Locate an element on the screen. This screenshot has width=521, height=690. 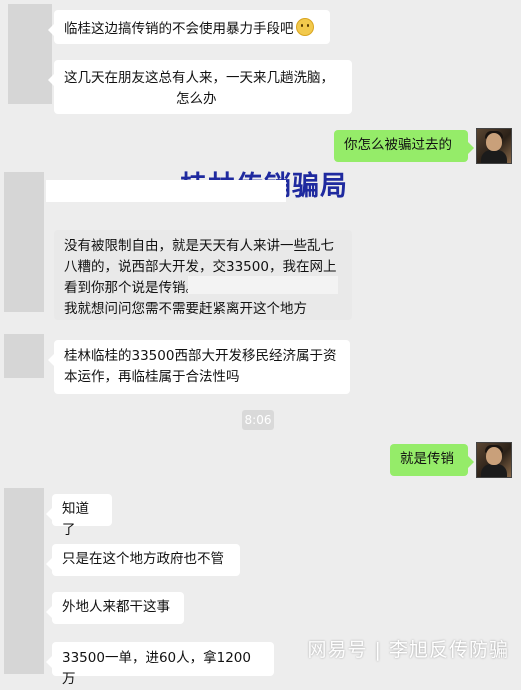
message-bubble: 知道了 is located at coordinates (79, 516).